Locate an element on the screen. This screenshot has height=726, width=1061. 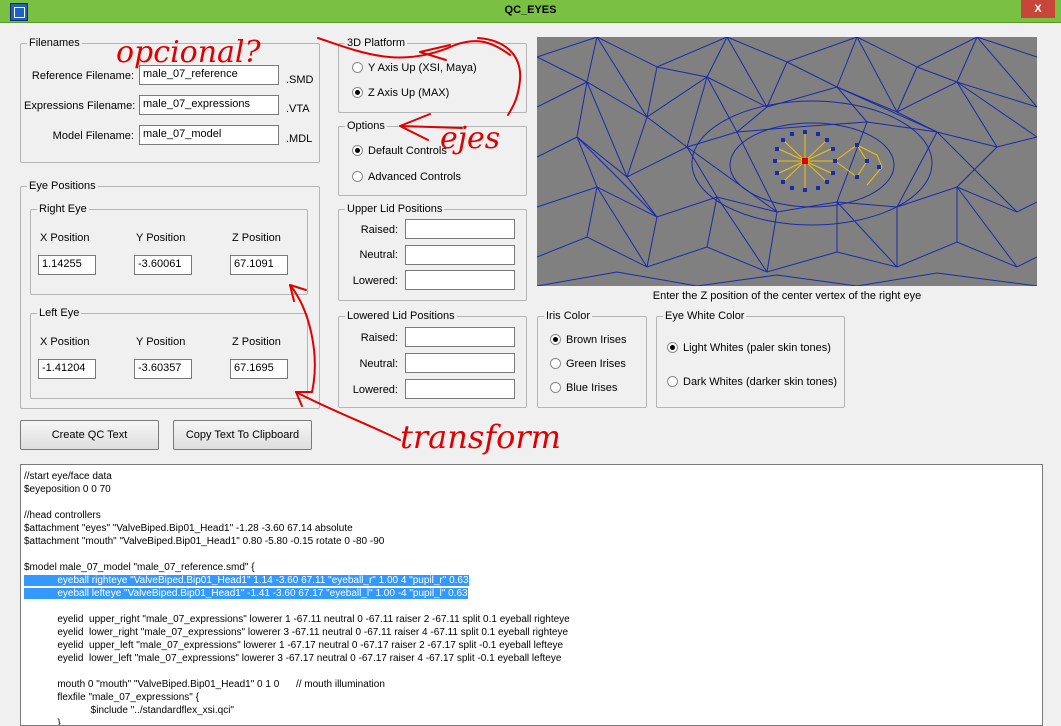
radio-advanced-controls: Advanced Controls is located at coordinates (406, 177).